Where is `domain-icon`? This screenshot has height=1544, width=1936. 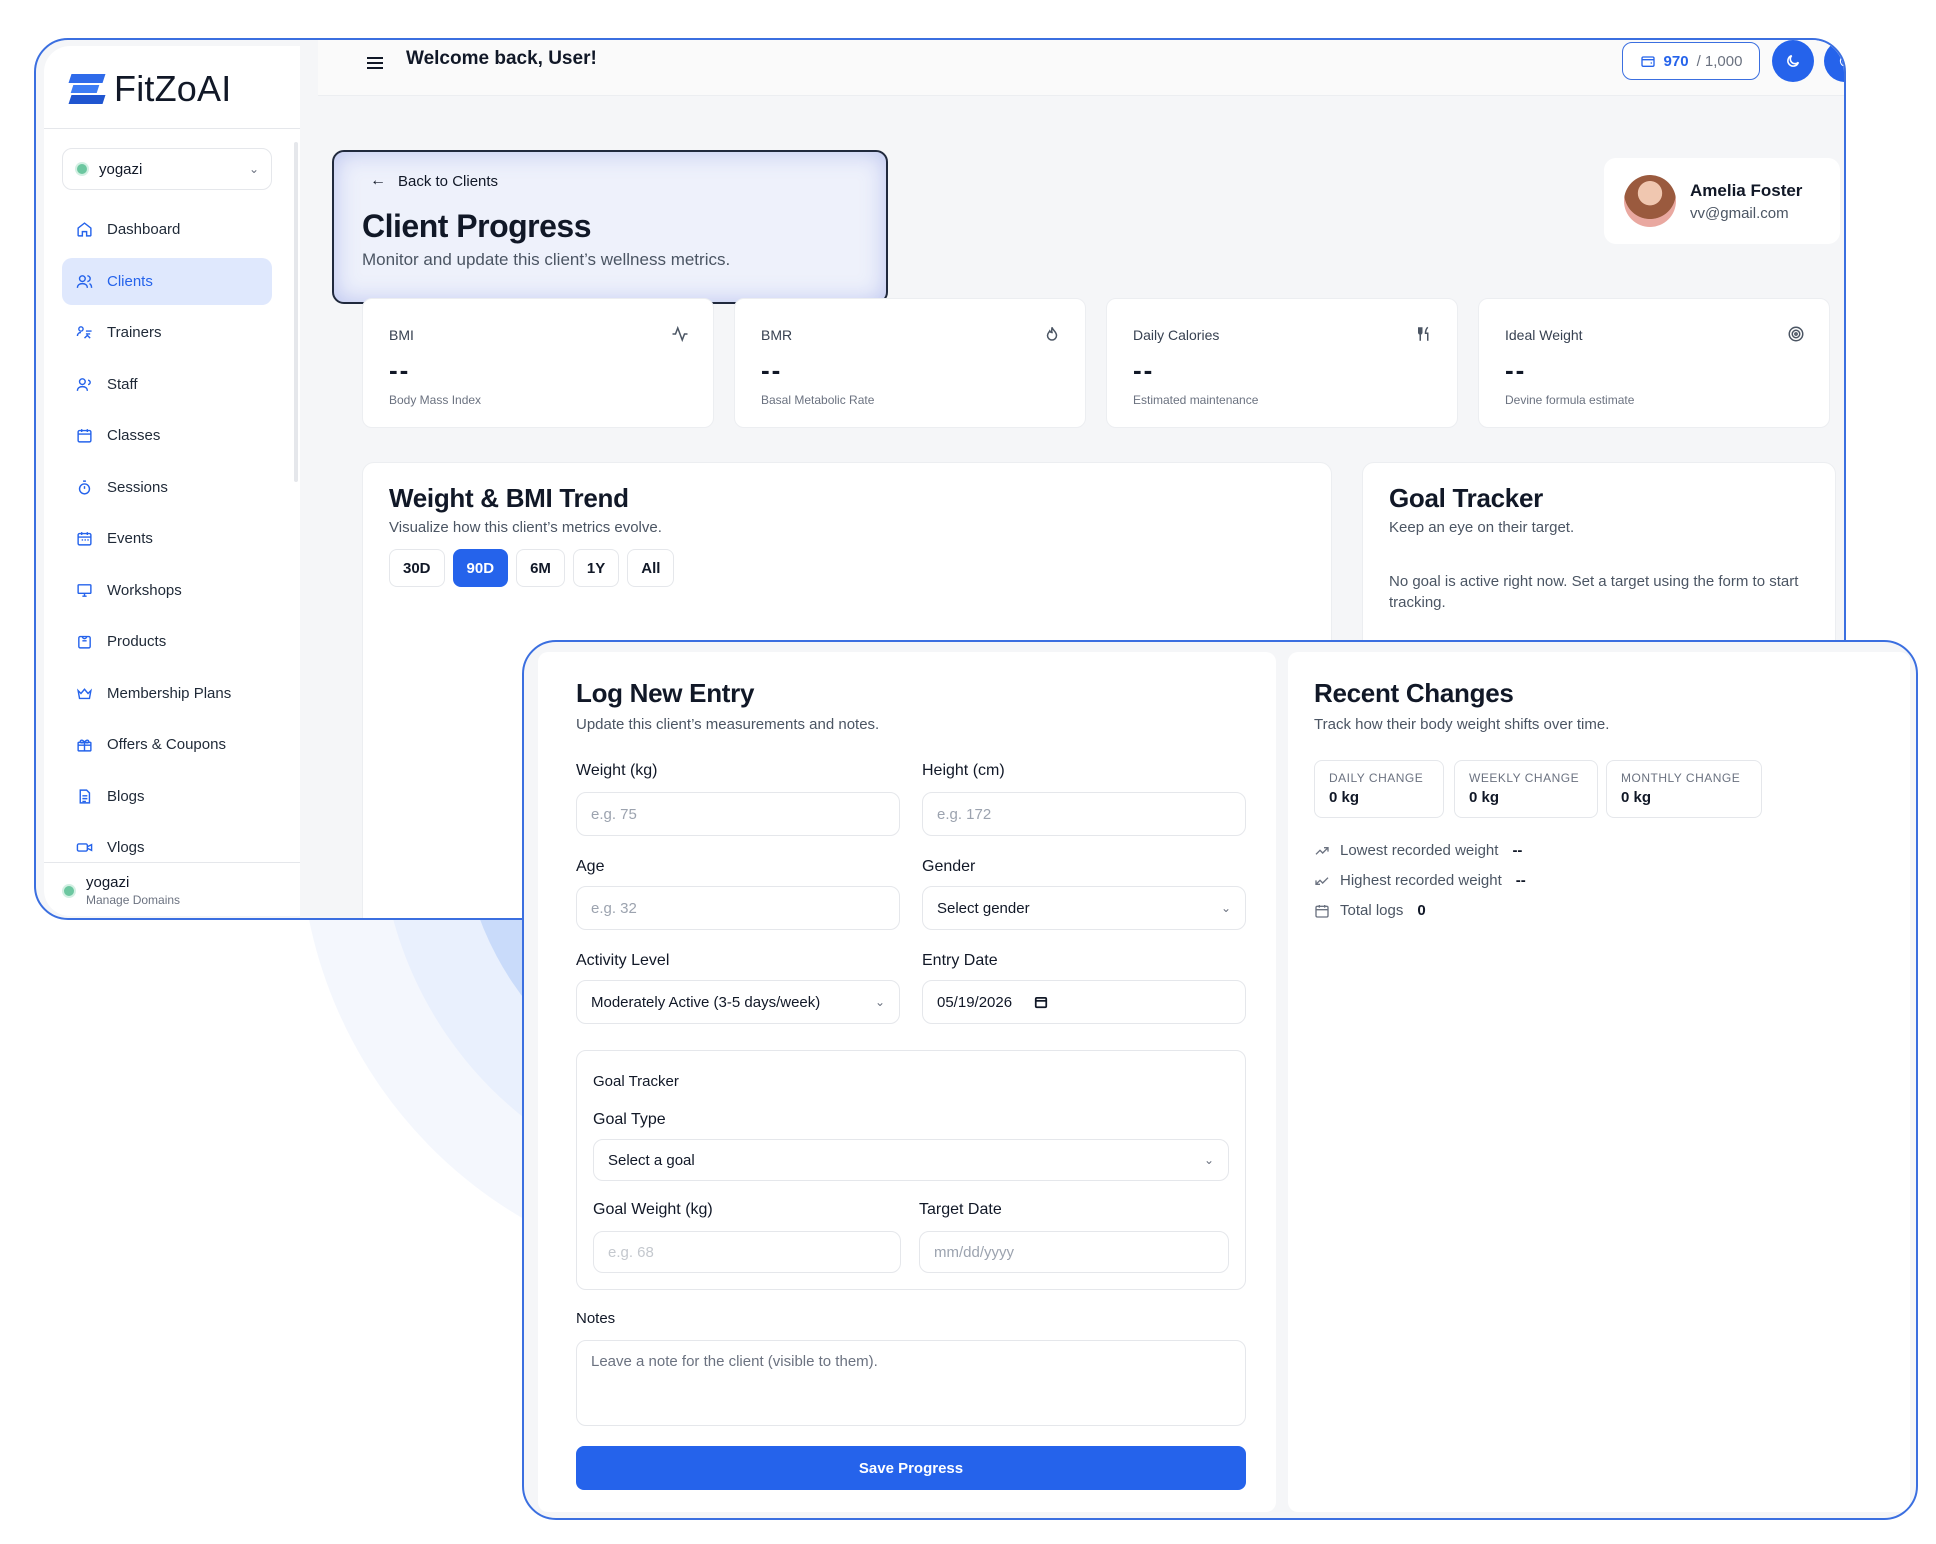
domain-icon is located at coordinates (69, 890).